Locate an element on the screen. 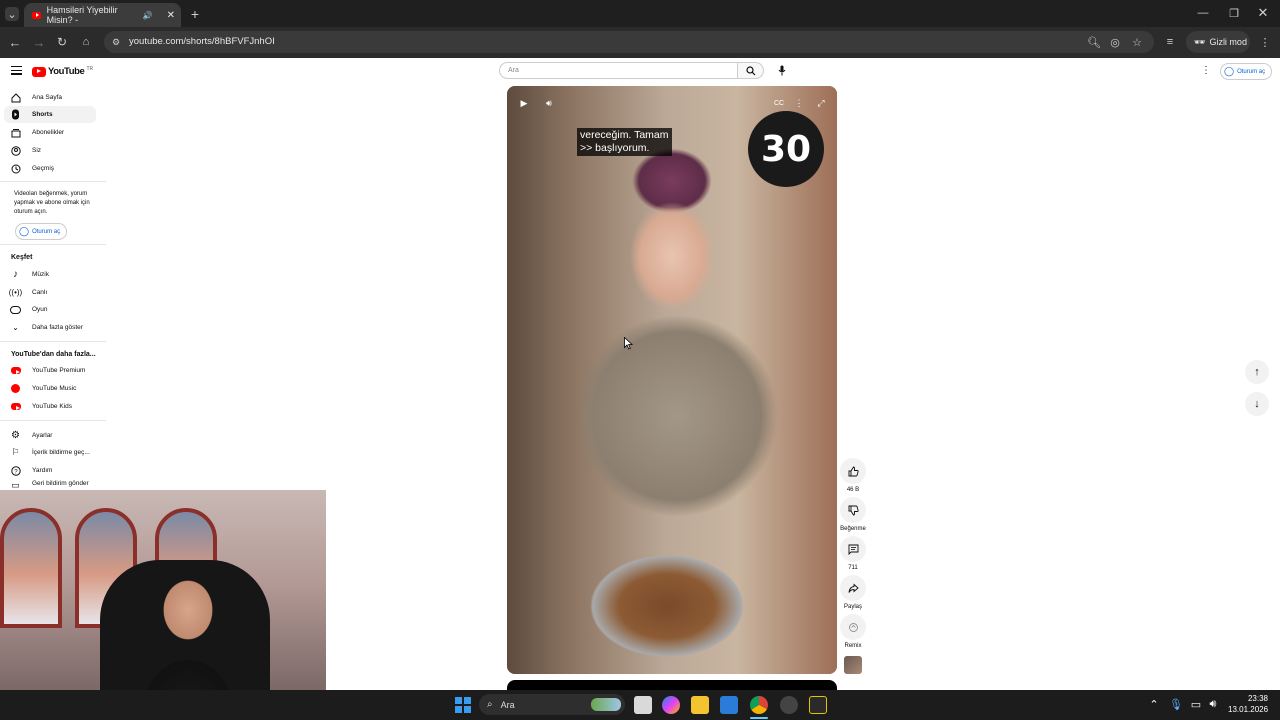 Image resolution: width=1280 pixels, height=720 pixels. sidebar-item-history: Geçmiş is located at coordinates (50, 168).